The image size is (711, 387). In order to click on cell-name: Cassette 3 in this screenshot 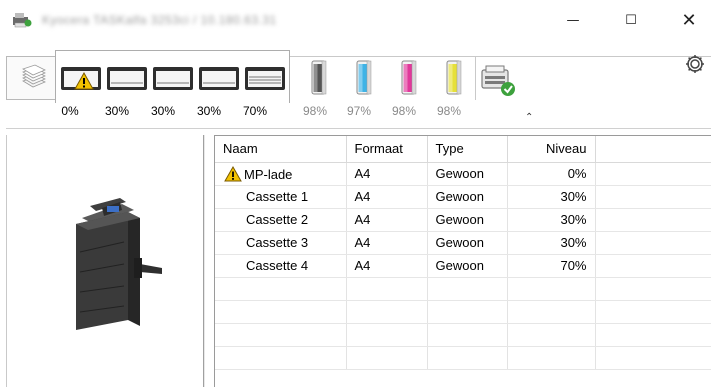, I will do `click(281, 243)`.